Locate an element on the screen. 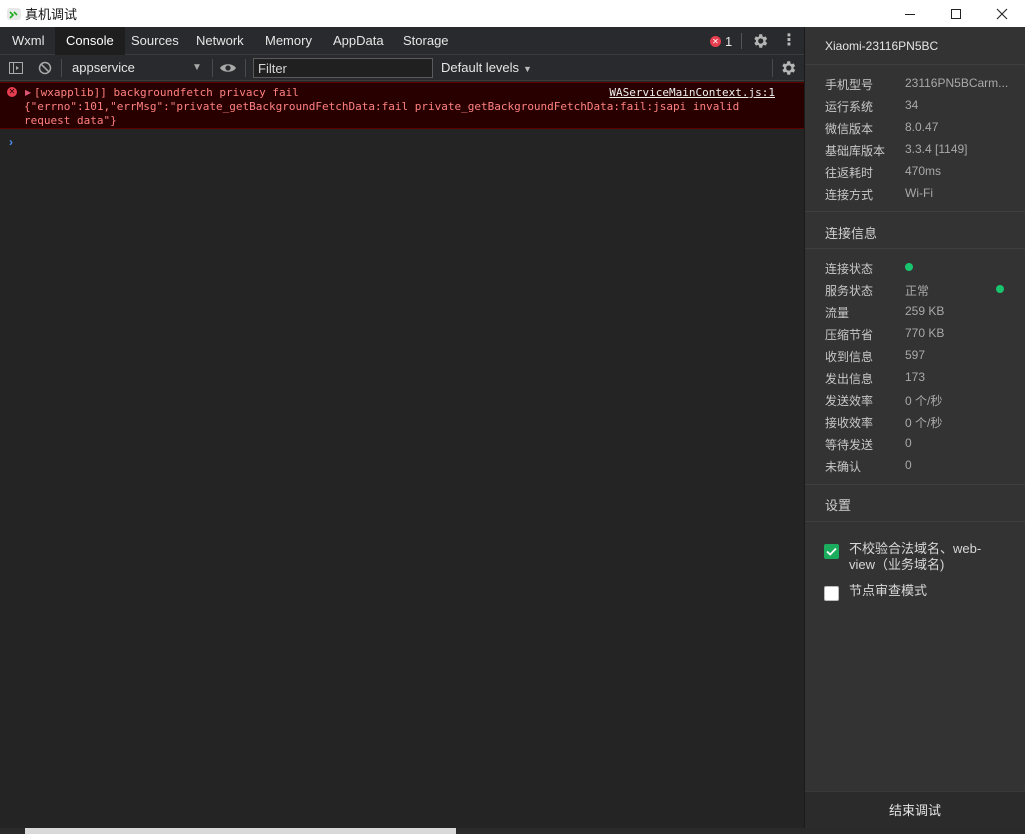  service-status-label: 服务状态 is located at coordinates (849, 291).